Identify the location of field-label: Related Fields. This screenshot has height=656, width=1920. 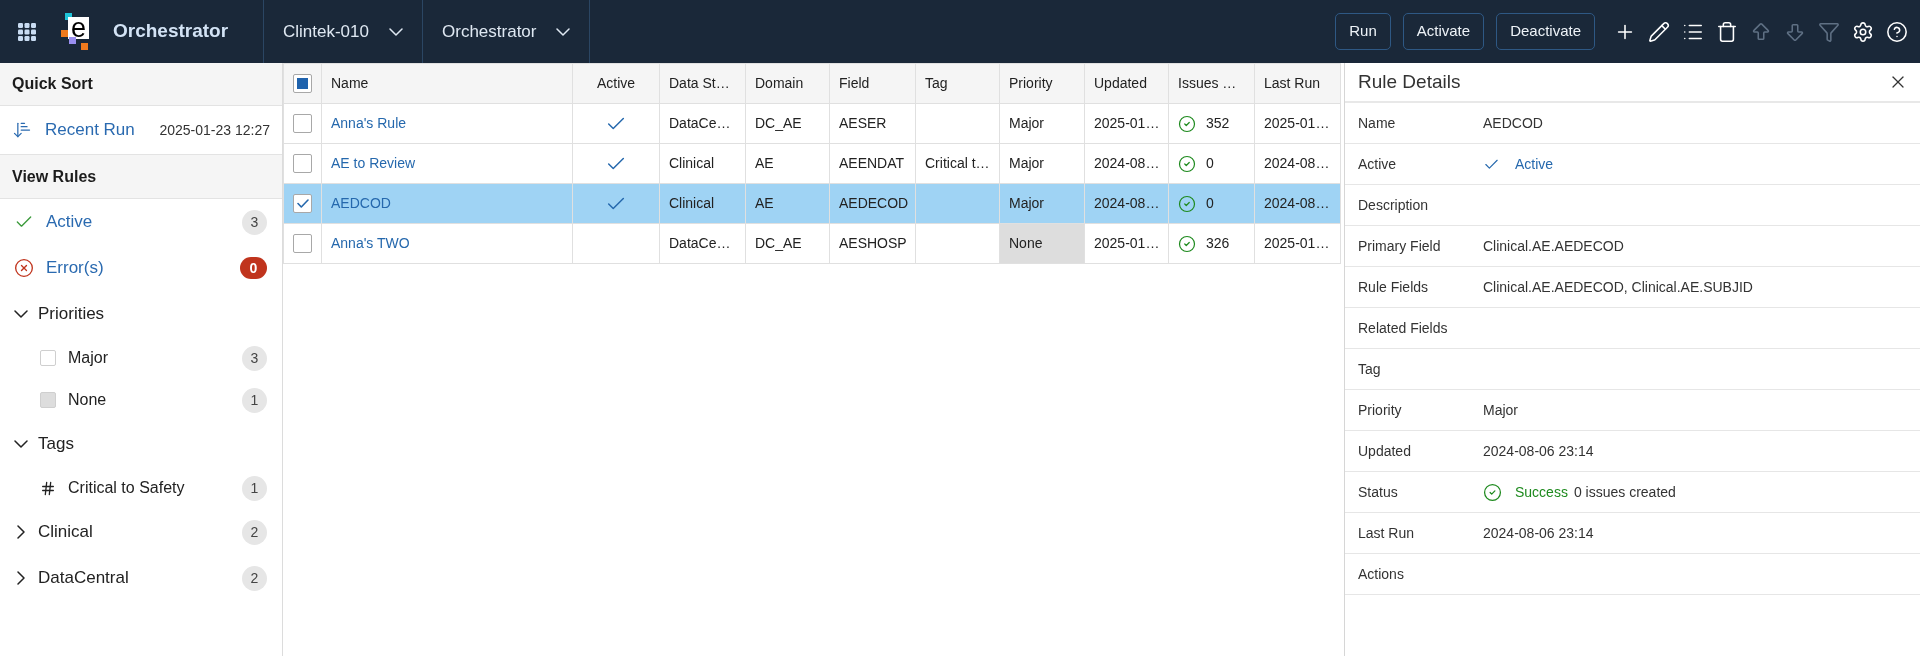
(1403, 328).